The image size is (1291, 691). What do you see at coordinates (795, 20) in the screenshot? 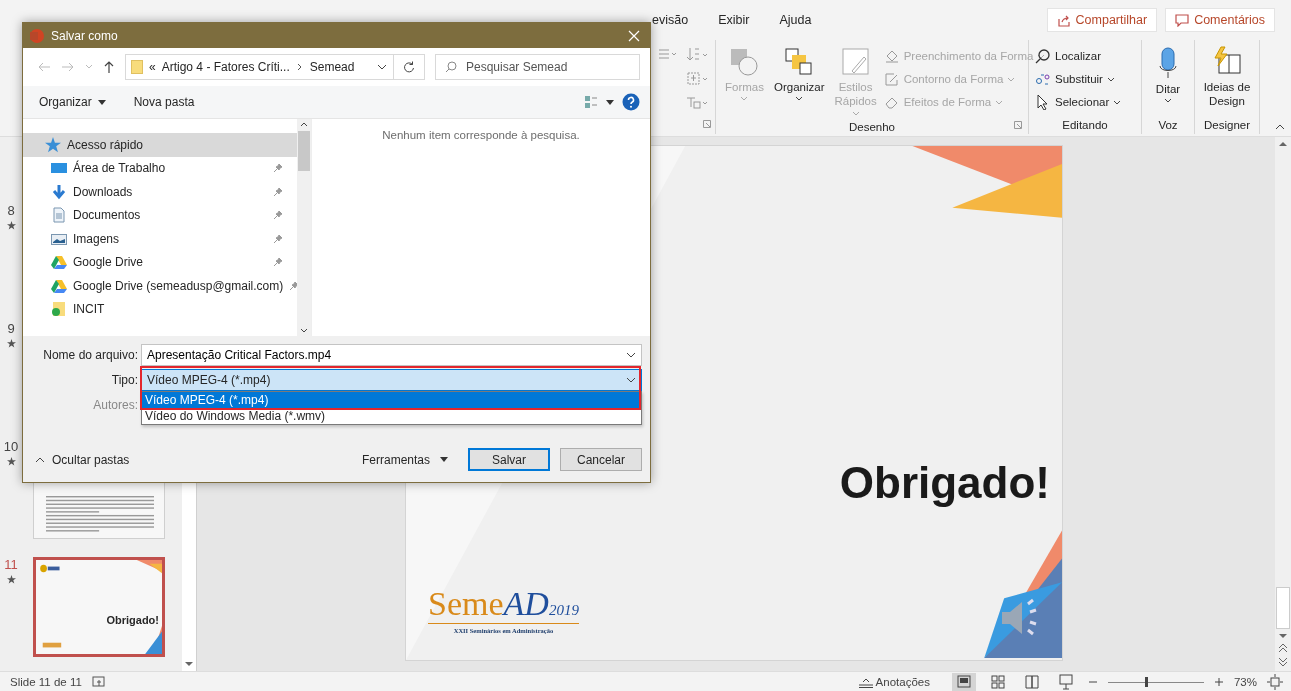
I see `menu-tab: Ajuda` at bounding box center [795, 20].